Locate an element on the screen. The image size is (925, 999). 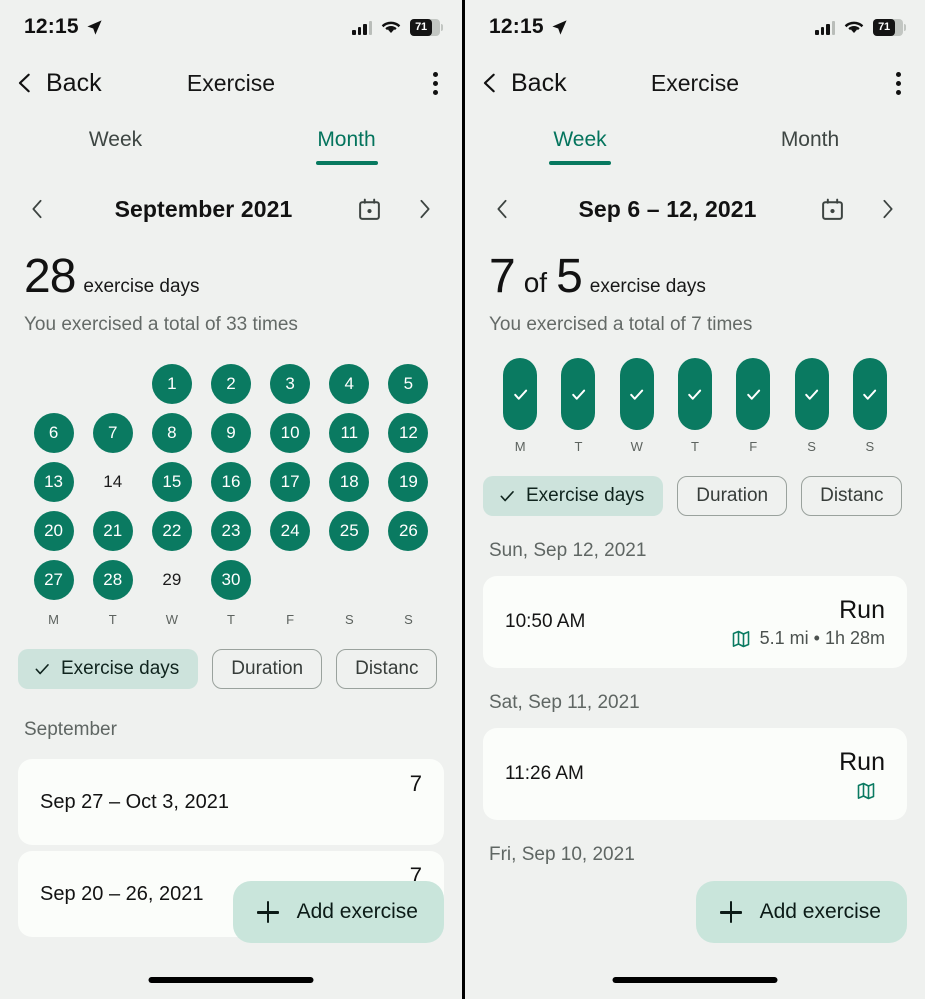
status-bar-left: 12:15 is located at coordinates (63, 27).